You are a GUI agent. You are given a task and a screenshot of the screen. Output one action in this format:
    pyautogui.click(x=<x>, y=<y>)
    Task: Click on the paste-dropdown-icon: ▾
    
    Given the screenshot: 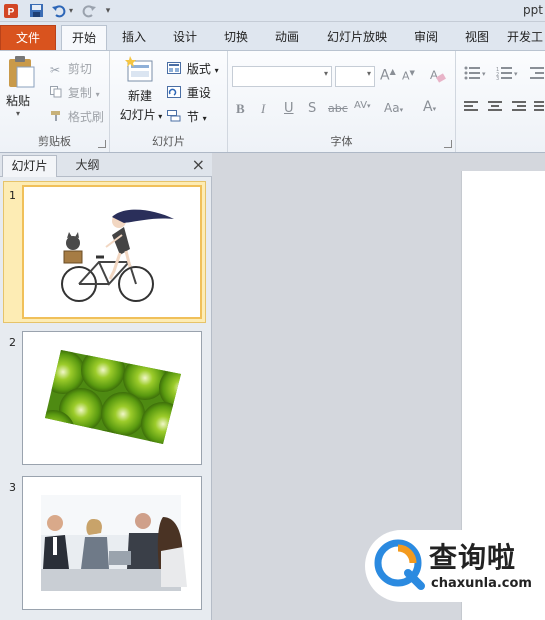 What is the action you would take?
    pyautogui.click(x=18, y=113)
    